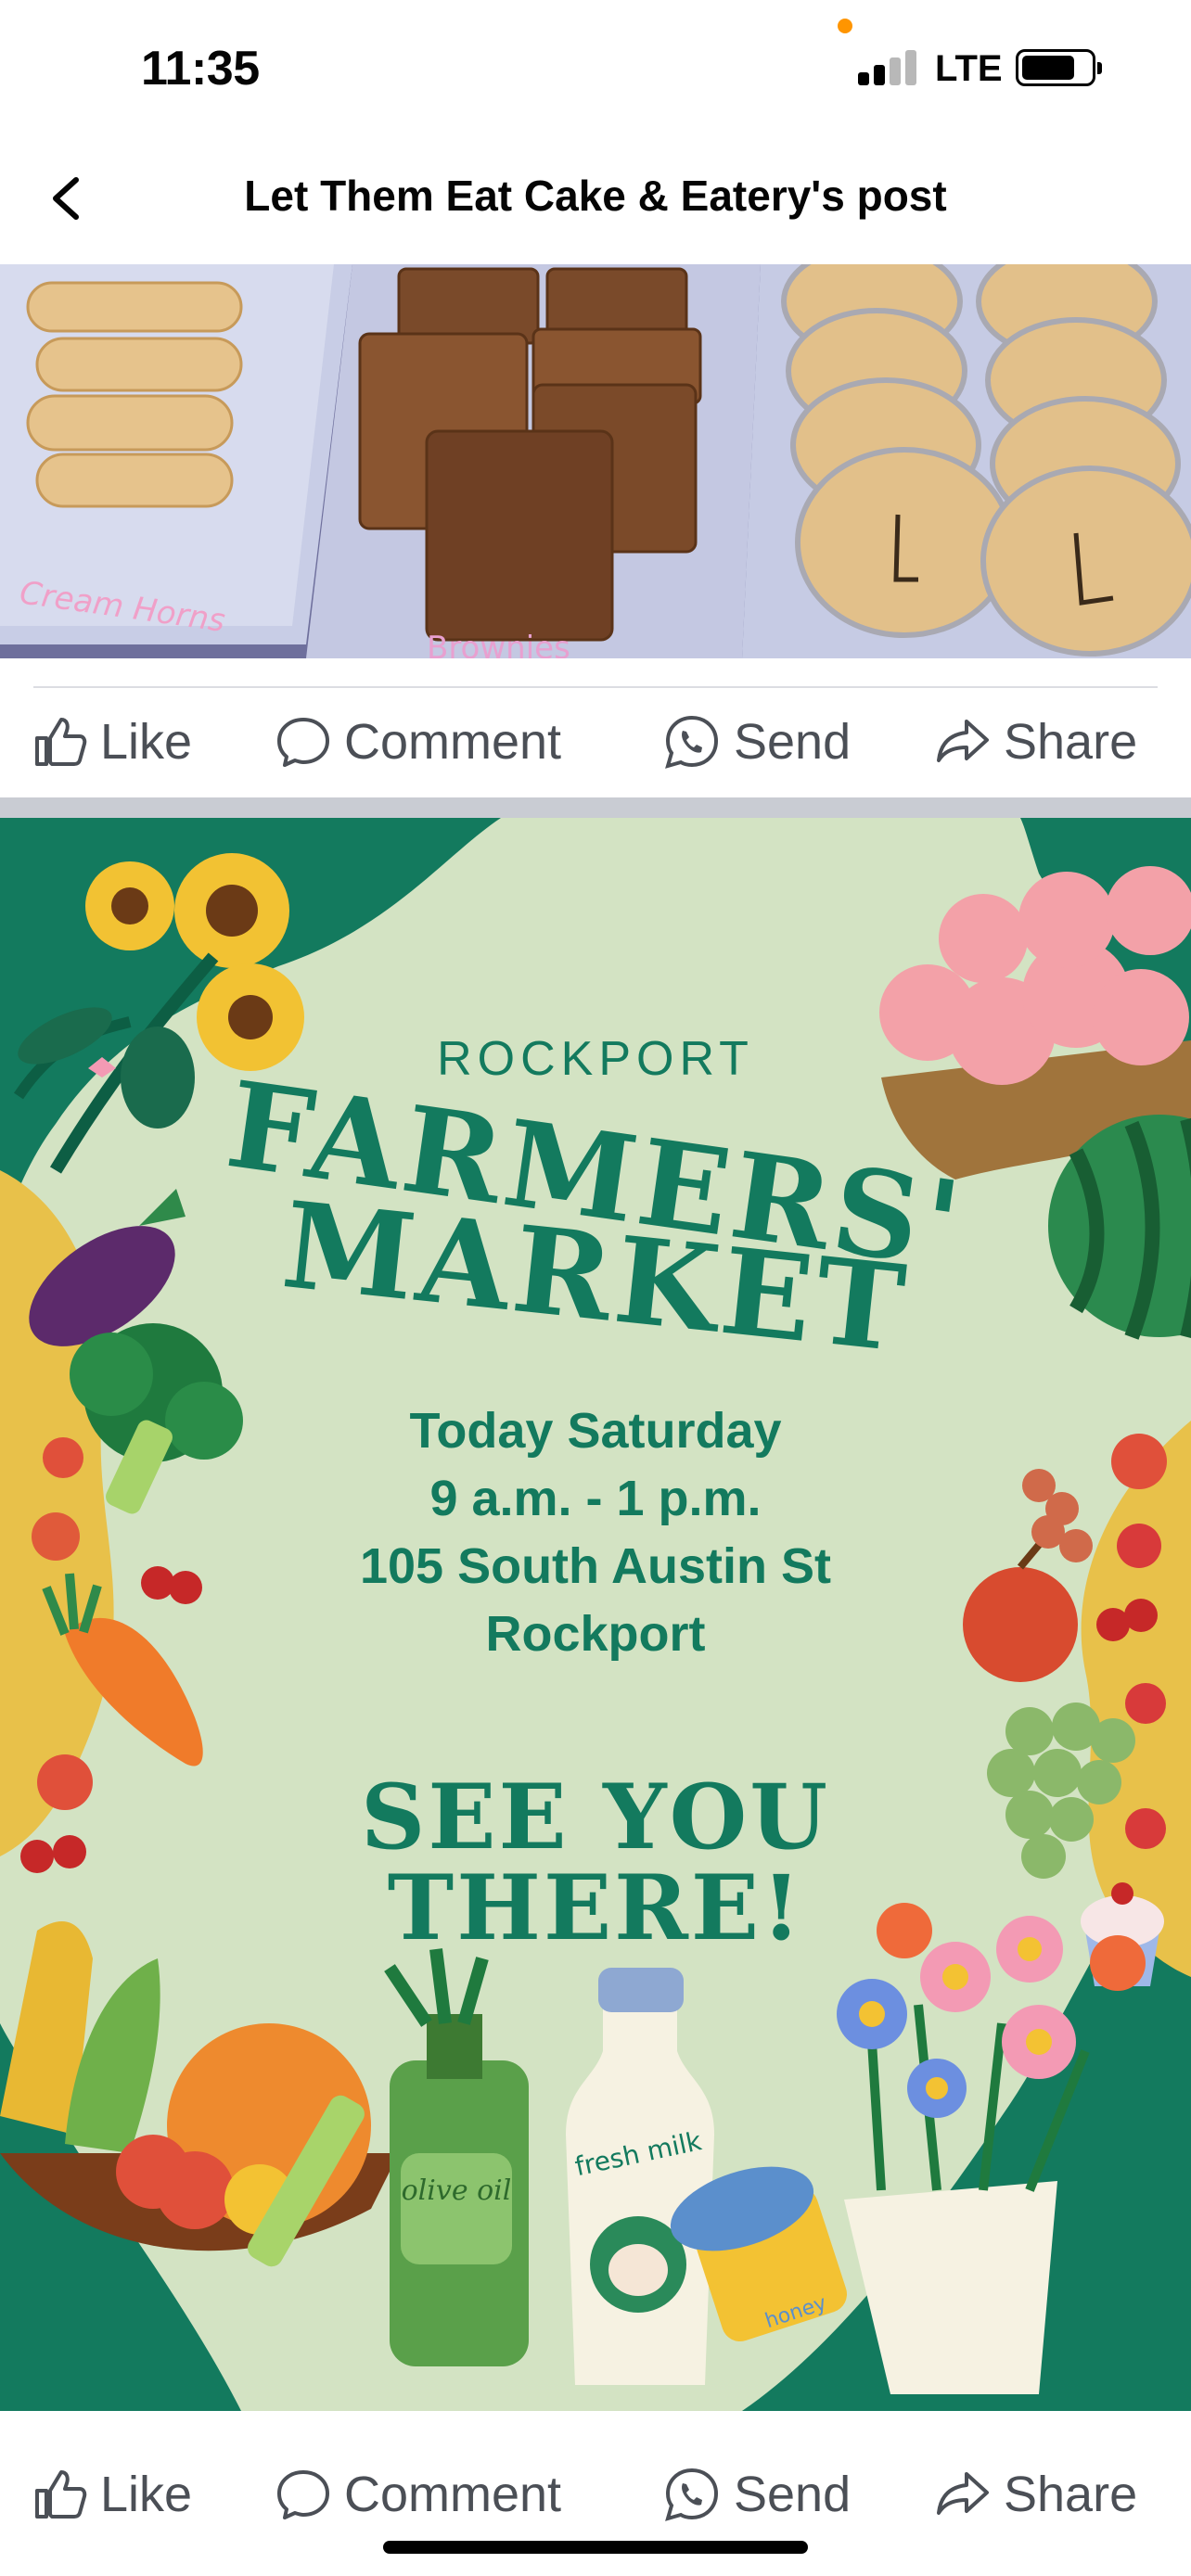 The width and height of the screenshot is (1191, 2576). I want to click on flyer-town: Rockport, so click(595, 1634).